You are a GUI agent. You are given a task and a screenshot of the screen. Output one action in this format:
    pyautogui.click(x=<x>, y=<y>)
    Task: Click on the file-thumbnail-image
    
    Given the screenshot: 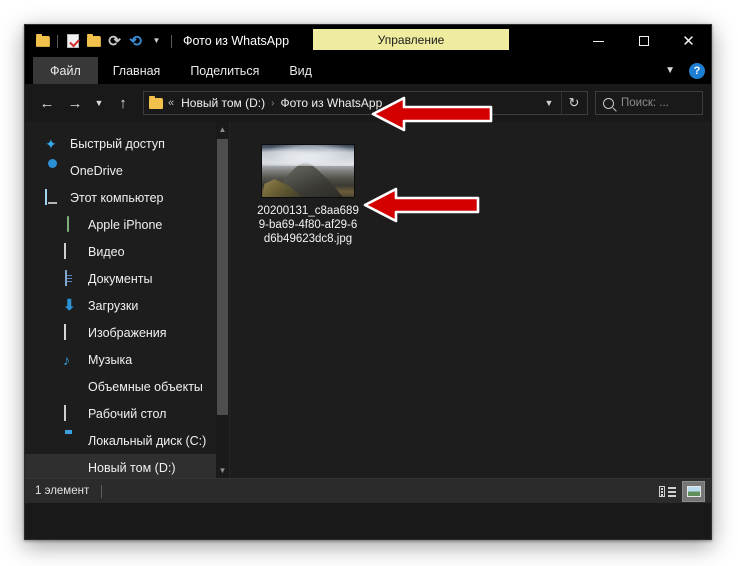 What is the action you would take?
    pyautogui.click(x=308, y=171)
    